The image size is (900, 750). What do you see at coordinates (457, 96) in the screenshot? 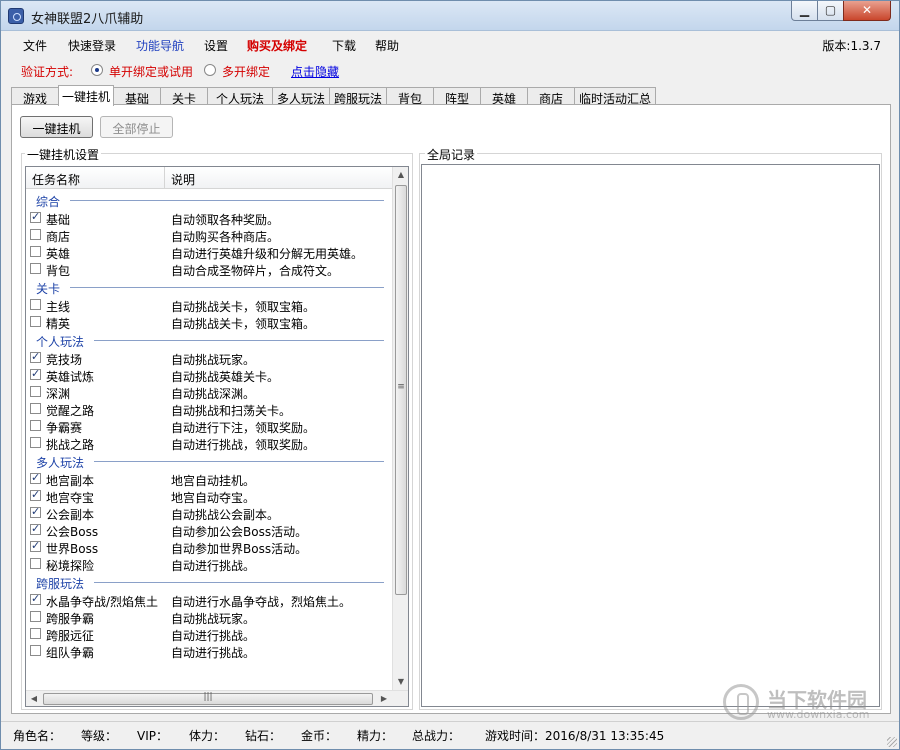
I see `tab-8: 阵型` at bounding box center [457, 96].